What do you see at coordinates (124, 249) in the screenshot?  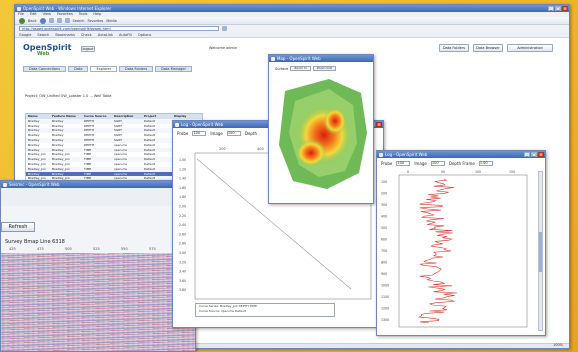 I see `seismic-tick: 550` at bounding box center [124, 249].